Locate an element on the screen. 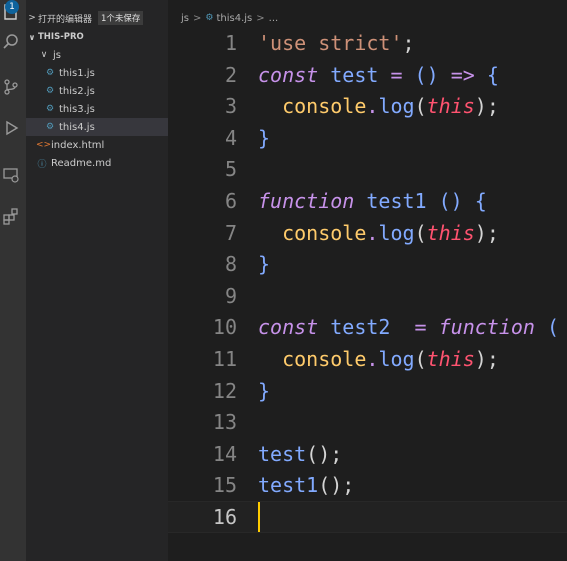  line-code is located at coordinates (259, 517).